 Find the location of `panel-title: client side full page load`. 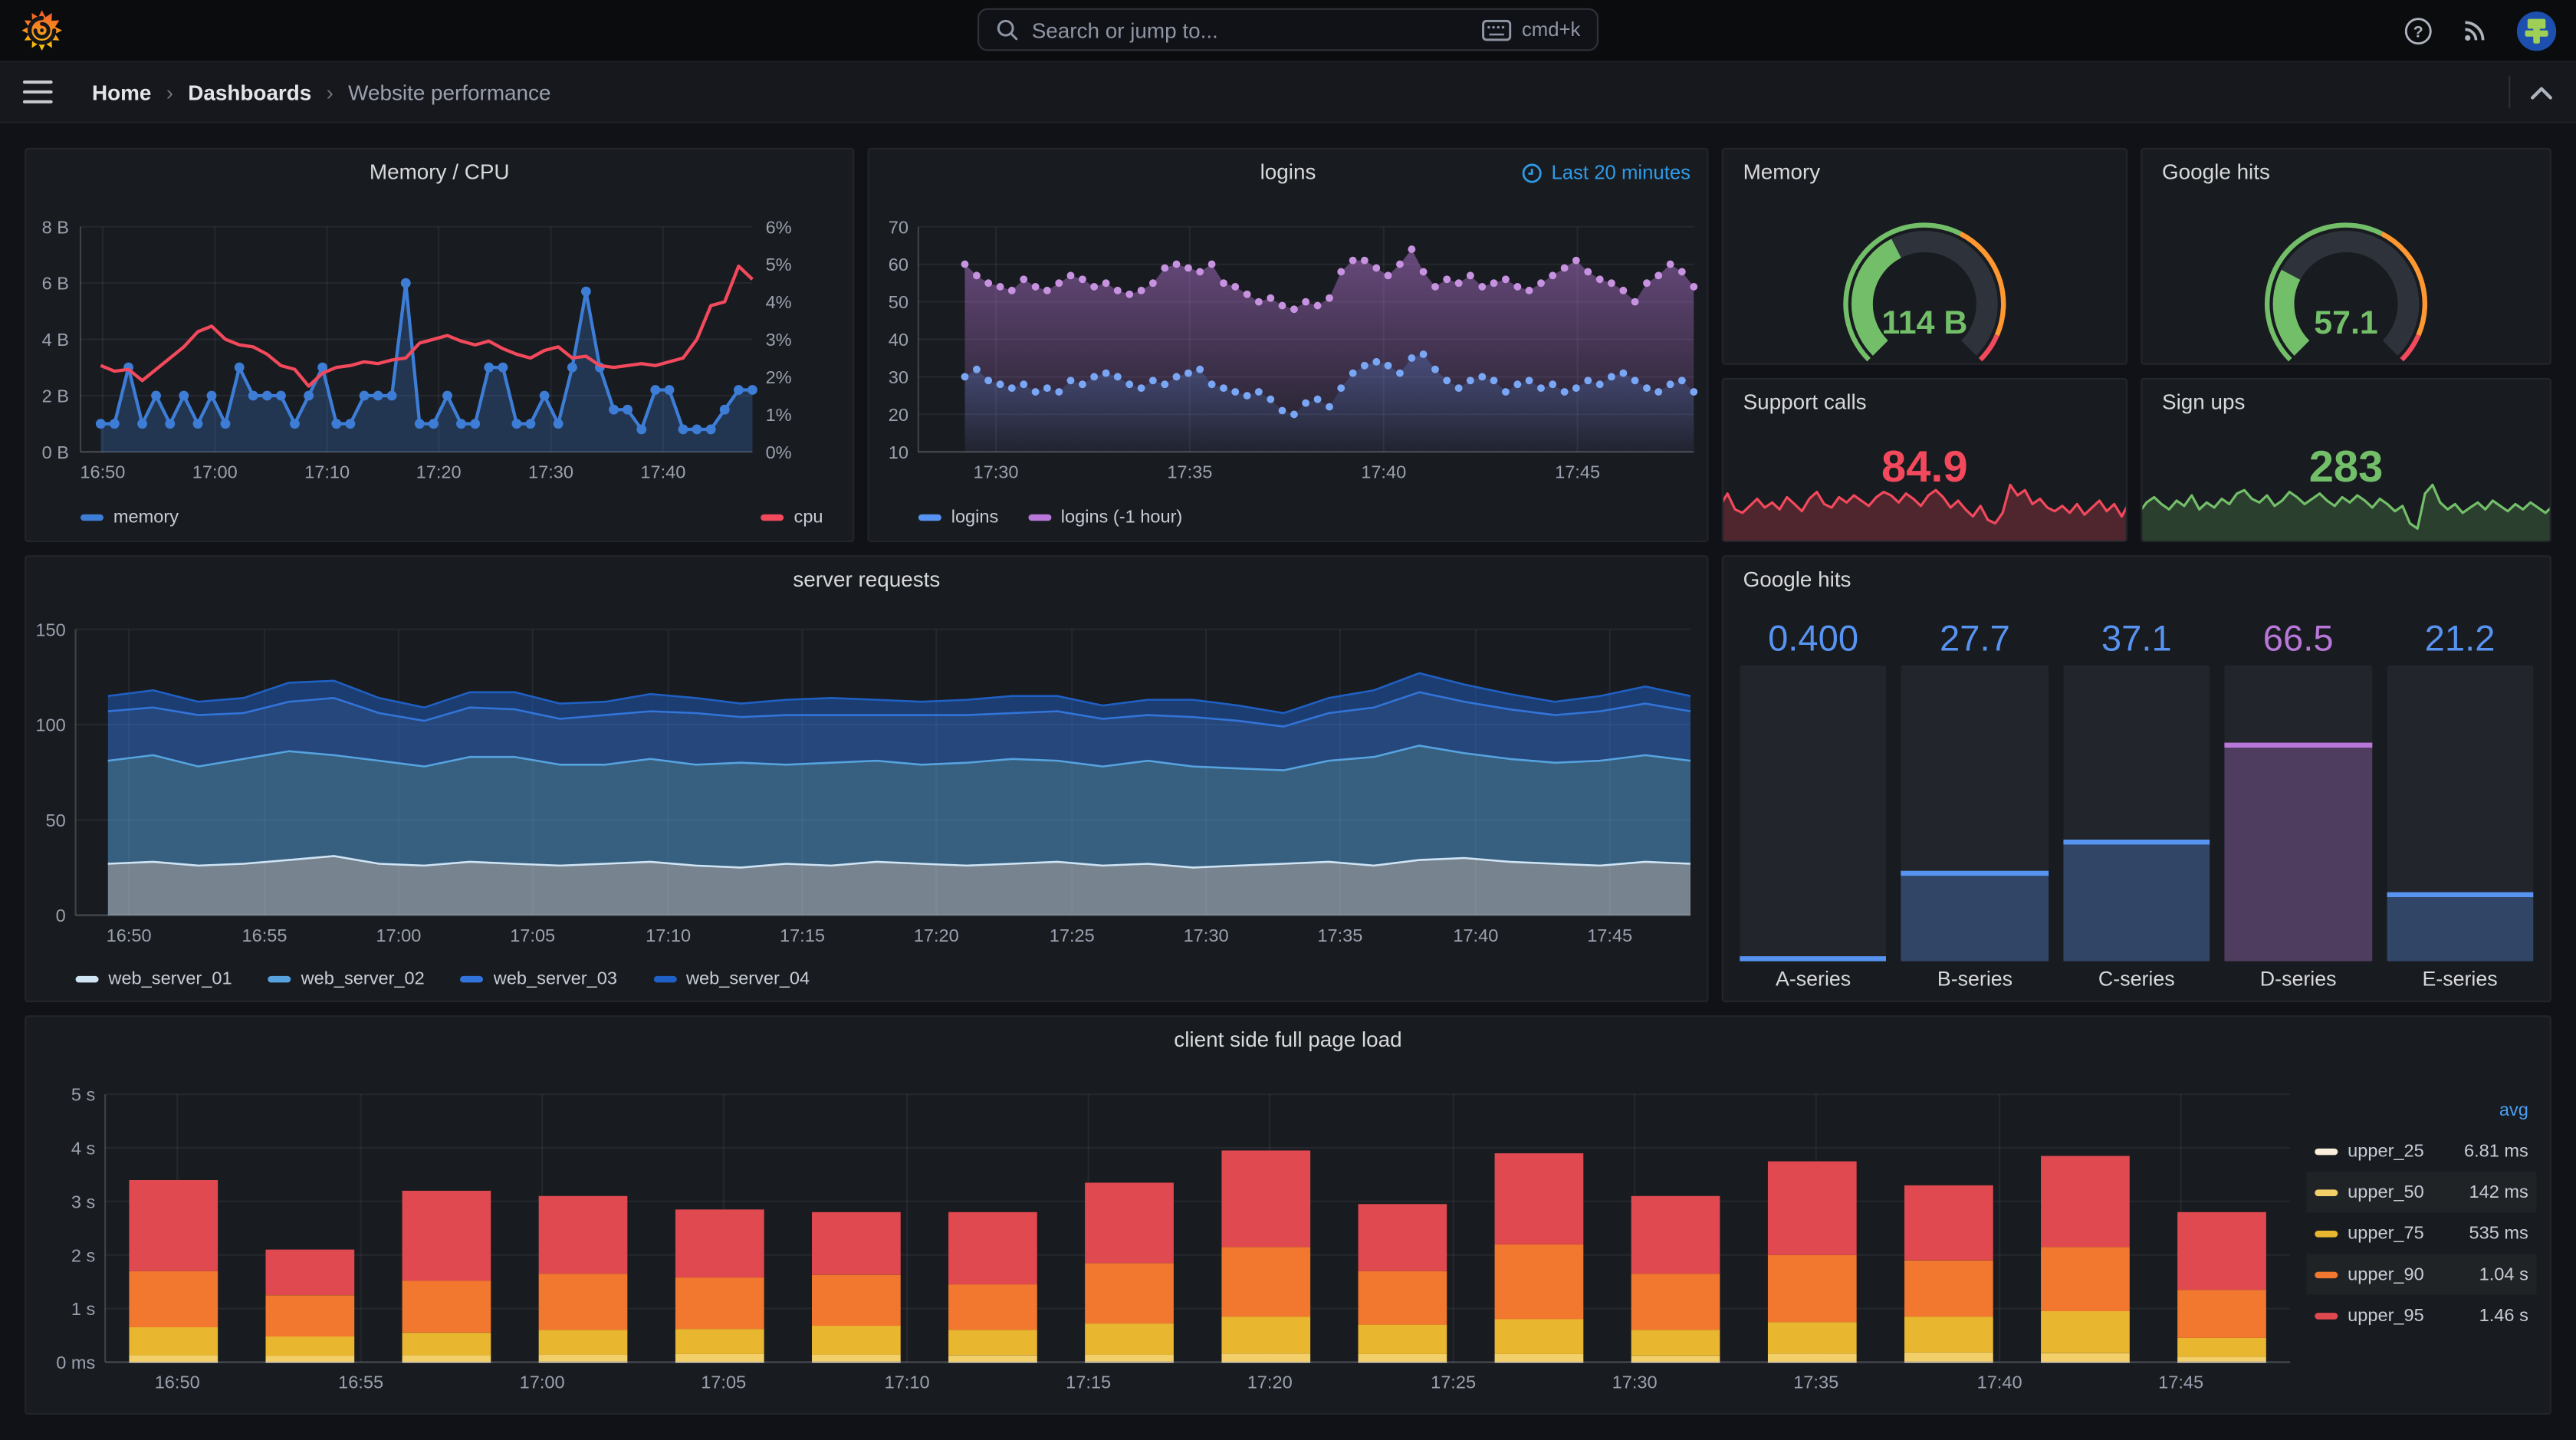

panel-title: client side full page load is located at coordinates (1287, 1039).